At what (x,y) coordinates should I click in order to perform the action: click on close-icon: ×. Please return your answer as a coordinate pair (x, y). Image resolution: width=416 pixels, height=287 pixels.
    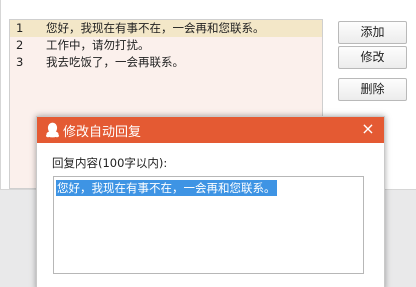
    Looking at the image, I should click on (368, 129).